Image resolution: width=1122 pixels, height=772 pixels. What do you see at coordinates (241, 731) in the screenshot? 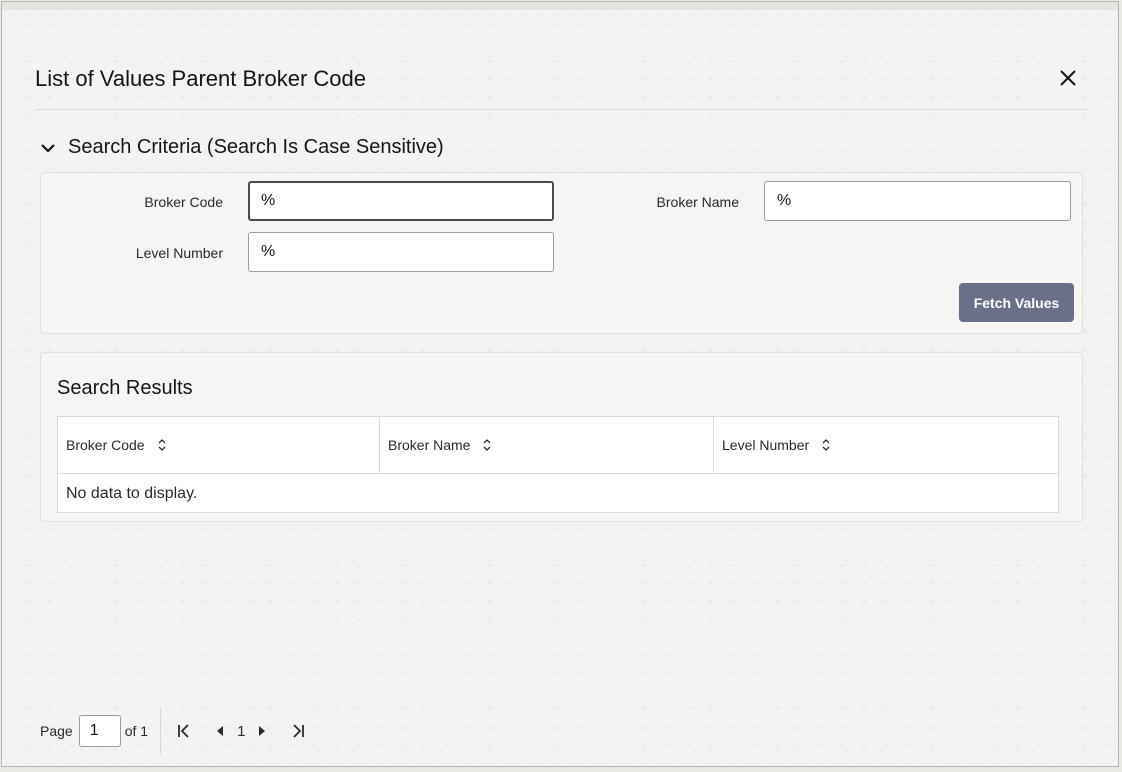
I see `current-page-number: 1` at bounding box center [241, 731].